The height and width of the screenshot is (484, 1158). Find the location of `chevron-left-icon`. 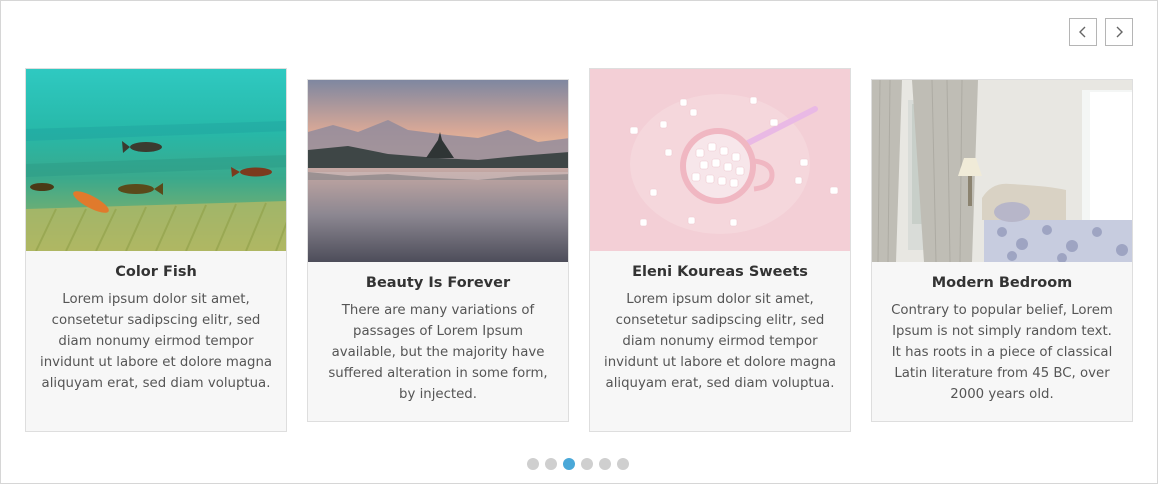

chevron-left-icon is located at coordinates (1082, 32).